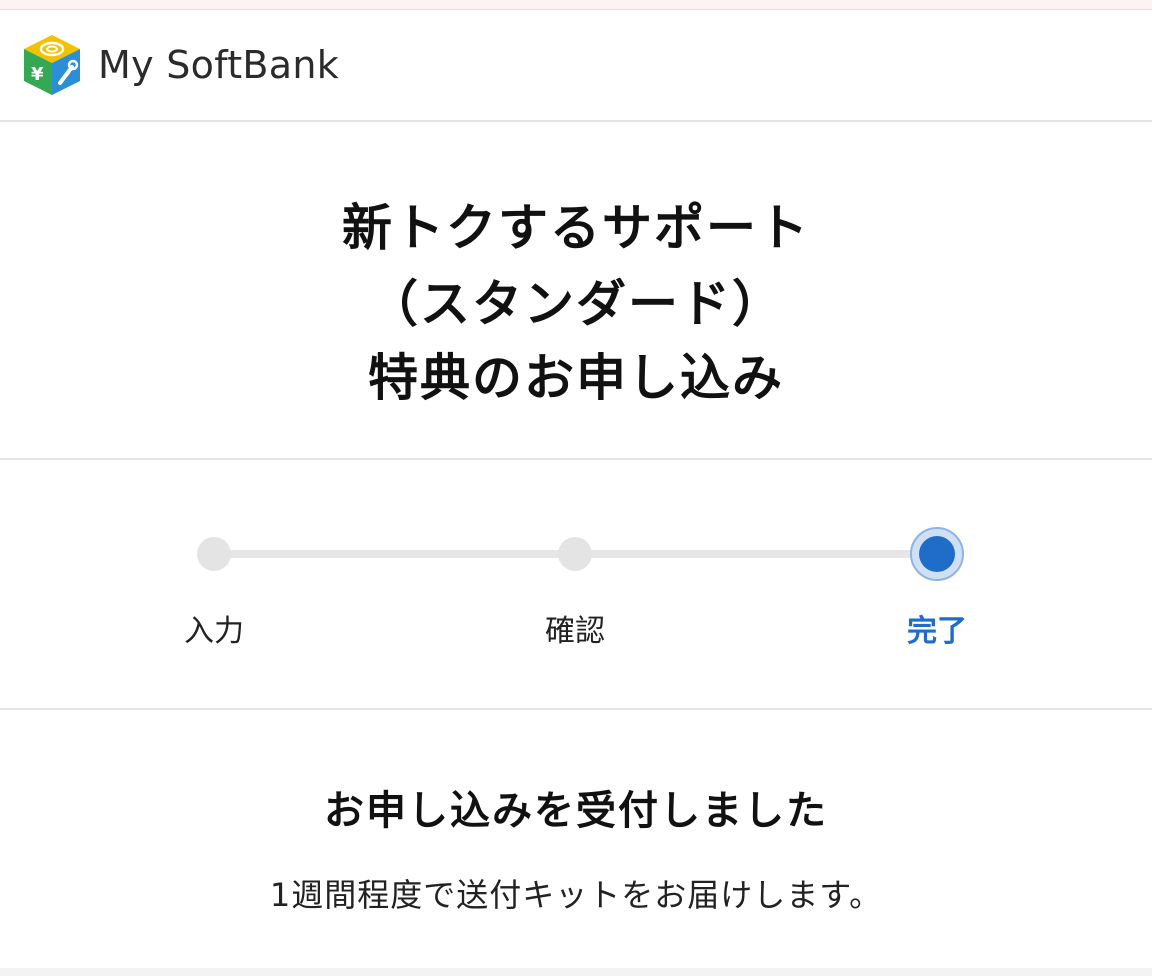 The width and height of the screenshot is (1152, 976). I want to click on bottom-divider, so click(576, 972).